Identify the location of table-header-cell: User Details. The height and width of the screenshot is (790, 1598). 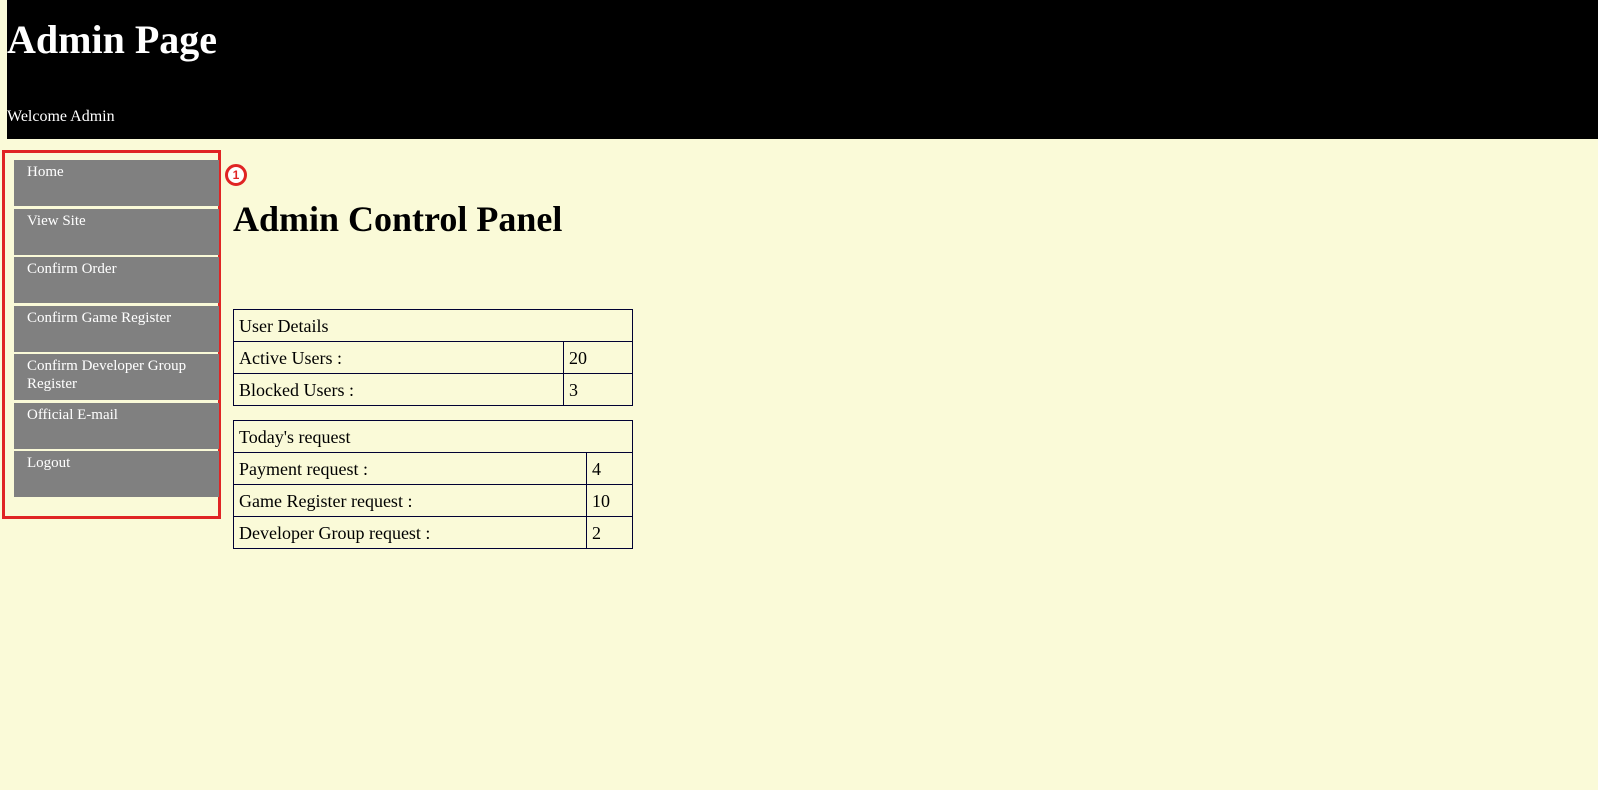
(433, 325).